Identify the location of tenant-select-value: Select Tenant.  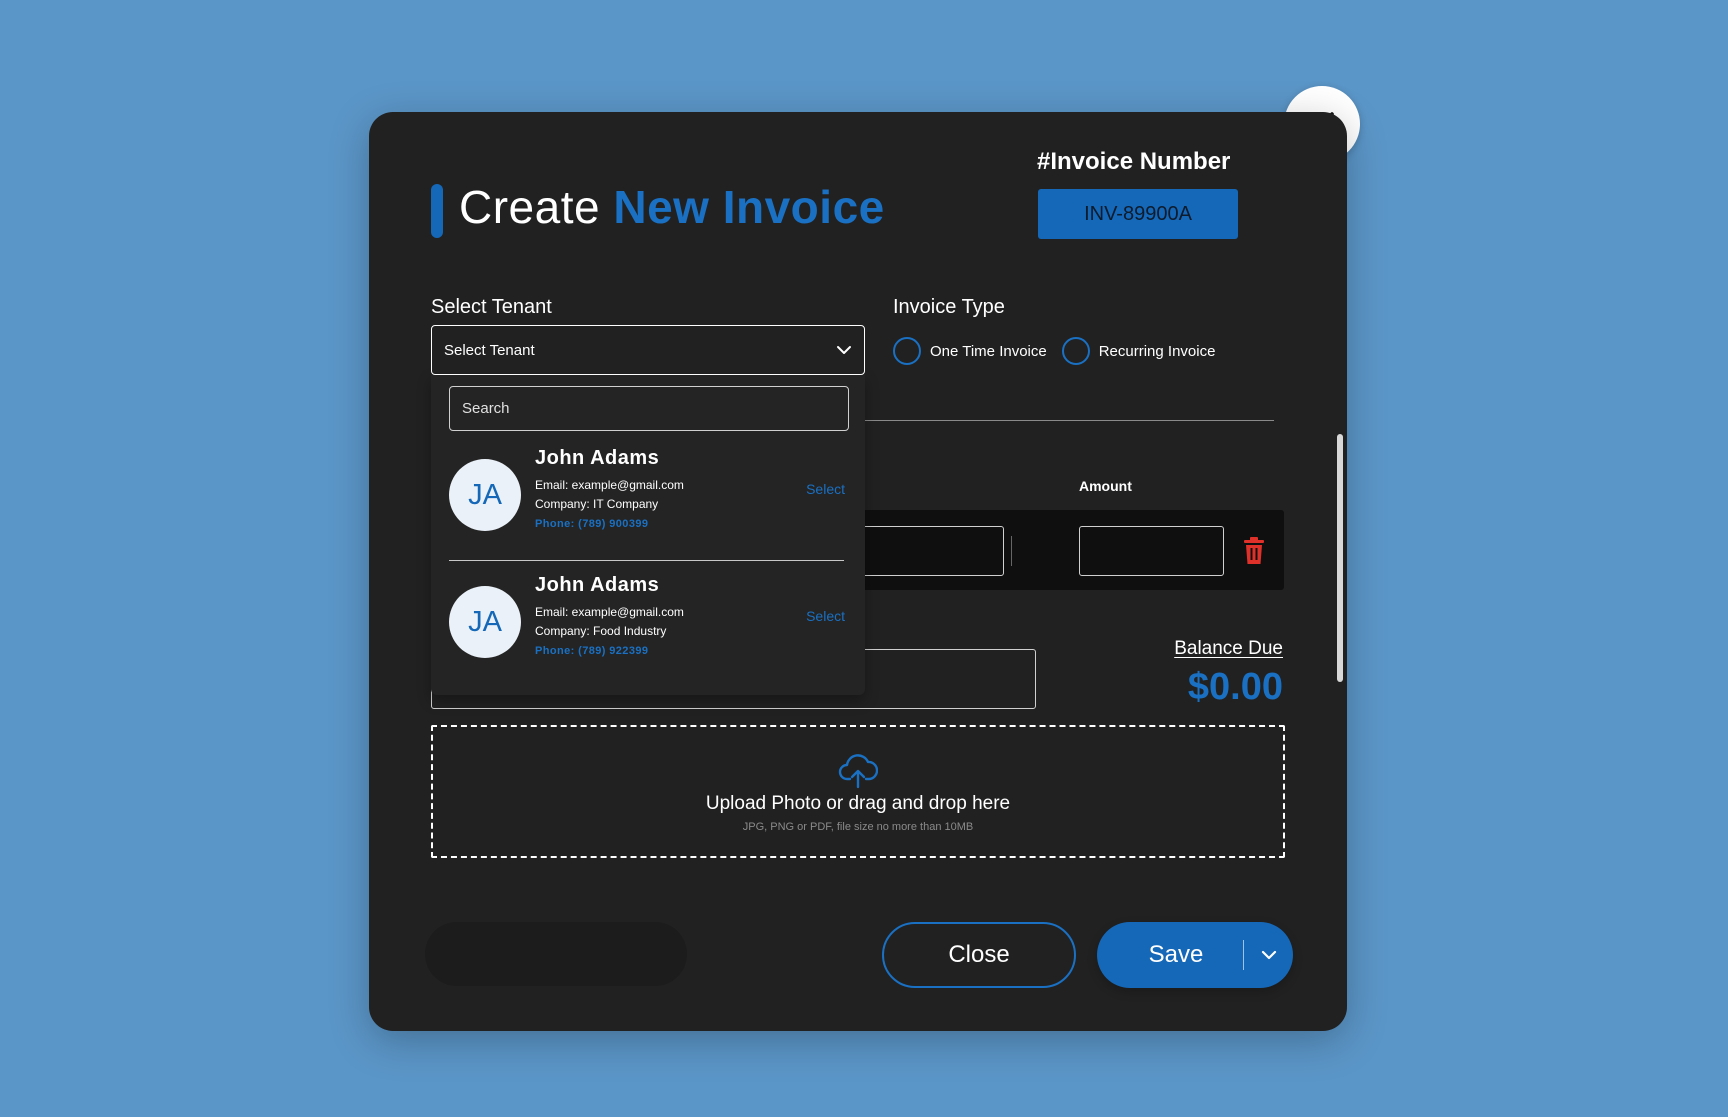
(489, 350).